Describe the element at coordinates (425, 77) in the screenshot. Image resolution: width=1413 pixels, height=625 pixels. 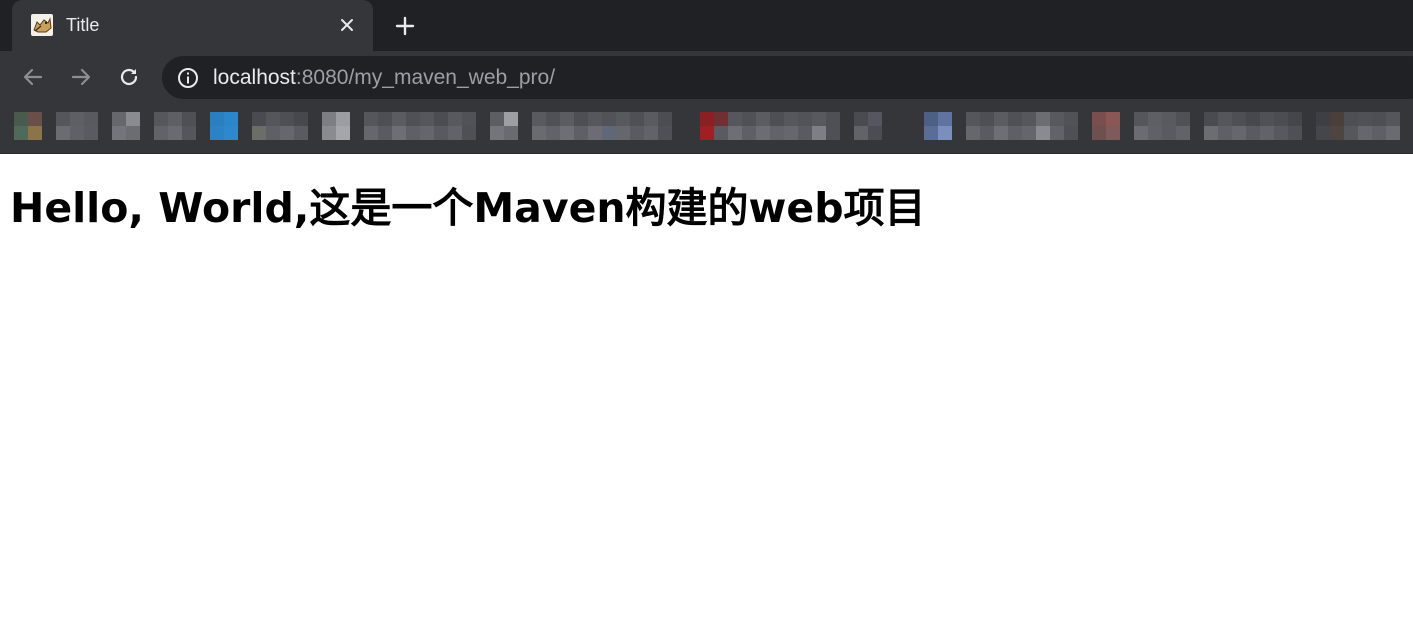
I see `url-path: :8080/my_maven_web_pro/` at that location.